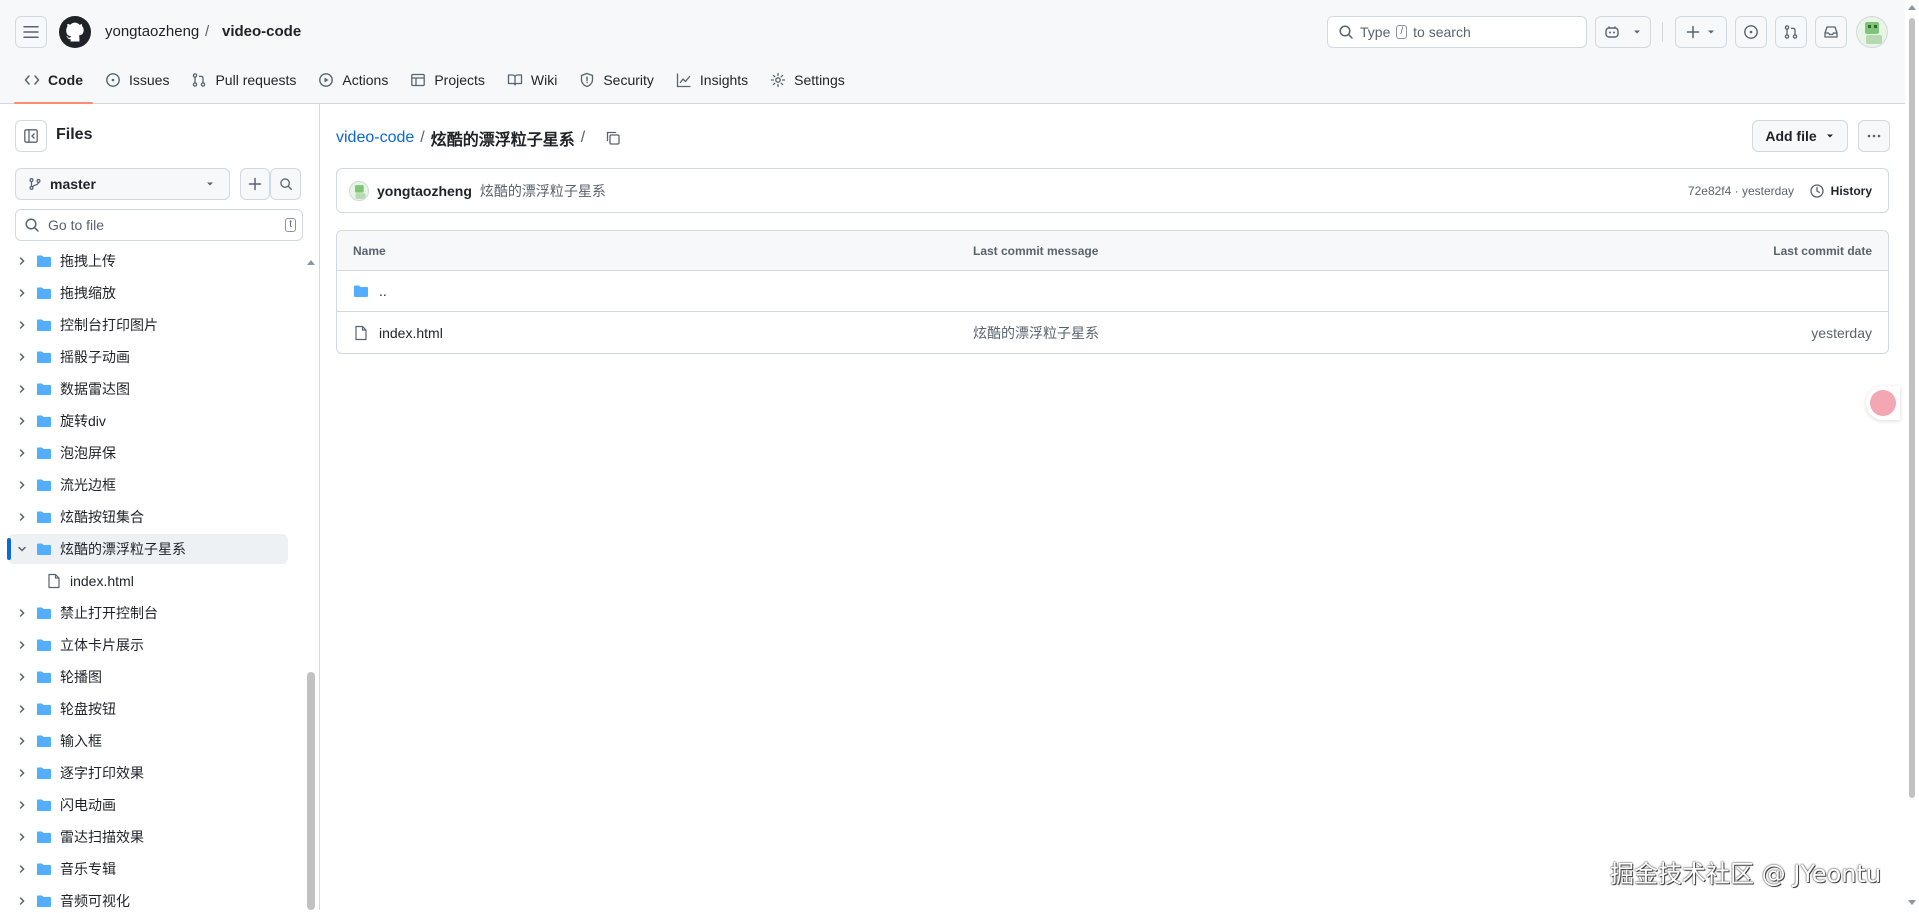 The height and width of the screenshot is (913, 1919). What do you see at coordinates (261, 32) in the screenshot?
I see `repo-link: video-code` at bounding box center [261, 32].